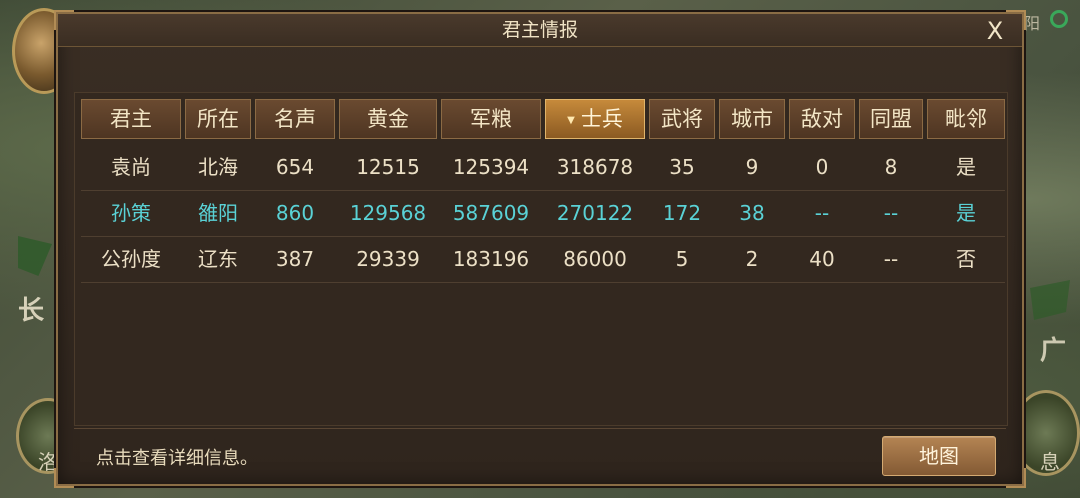 Image resolution: width=1080 pixels, height=498 pixels. I want to click on header-label: 名声, so click(295, 119).